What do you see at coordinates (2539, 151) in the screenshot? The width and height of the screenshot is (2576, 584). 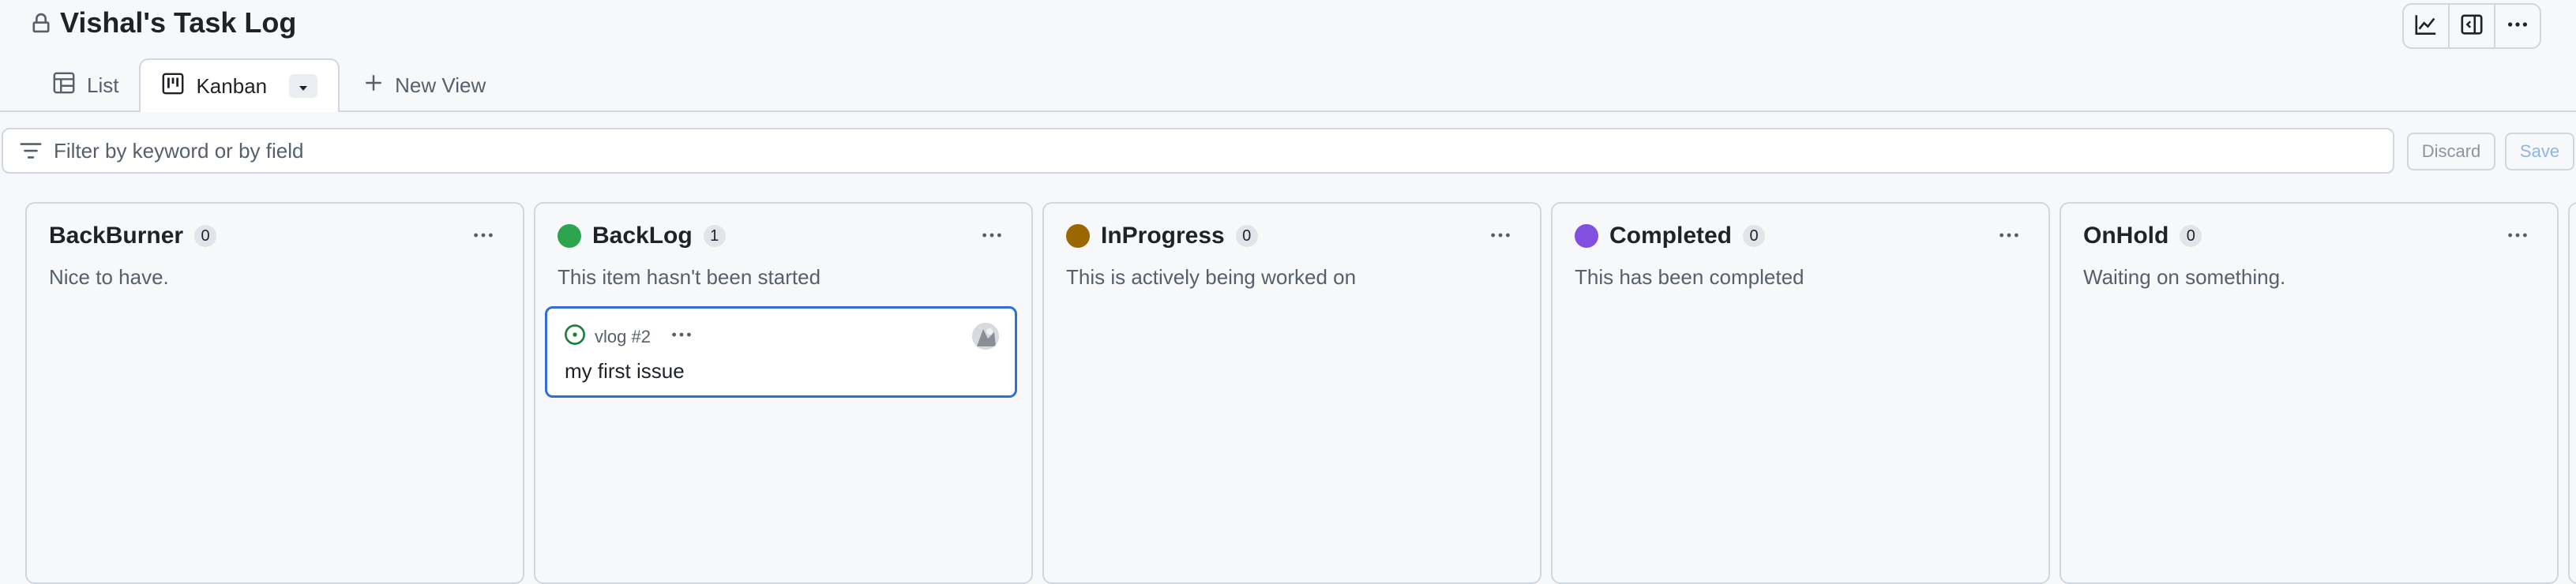 I see `save-button: Save` at bounding box center [2539, 151].